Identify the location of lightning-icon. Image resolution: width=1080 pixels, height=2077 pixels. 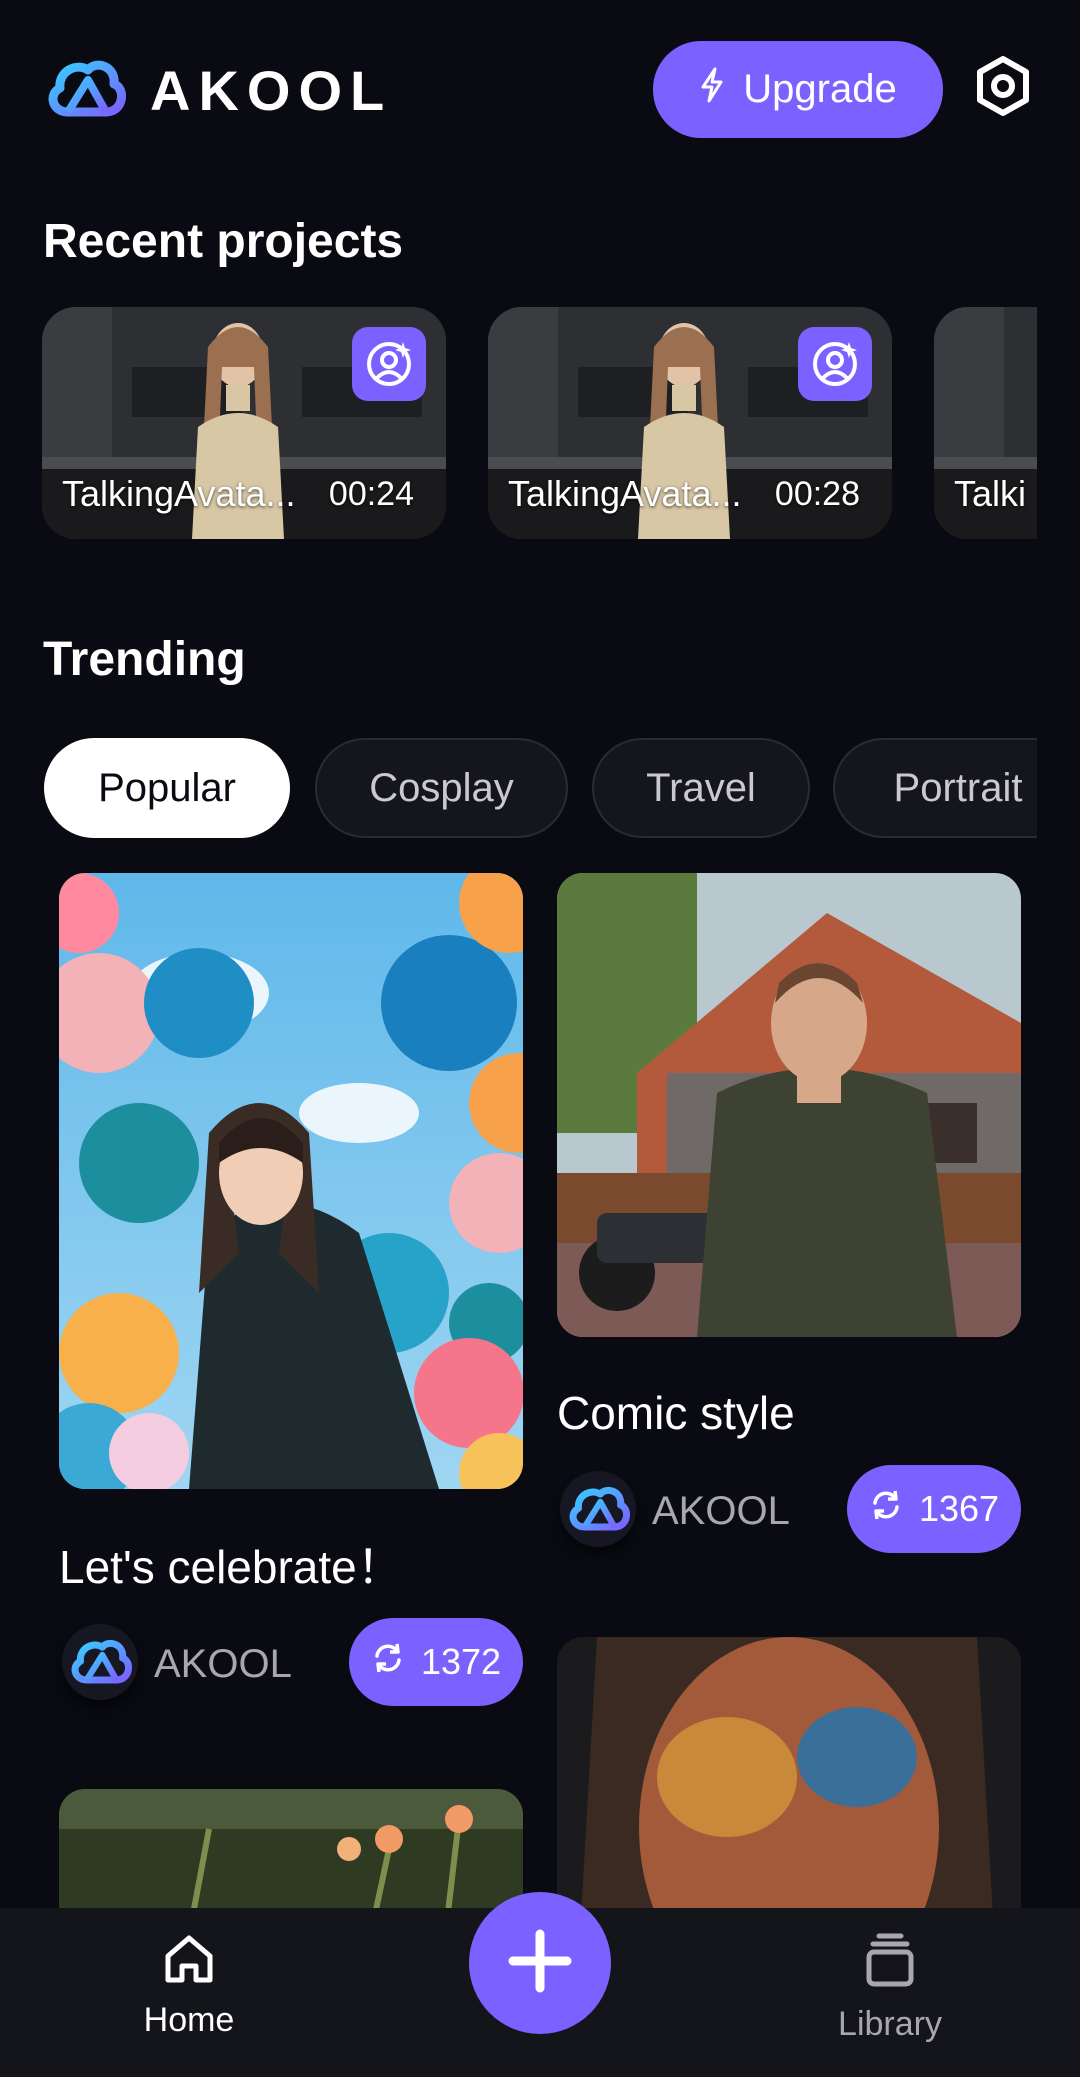
(712, 90).